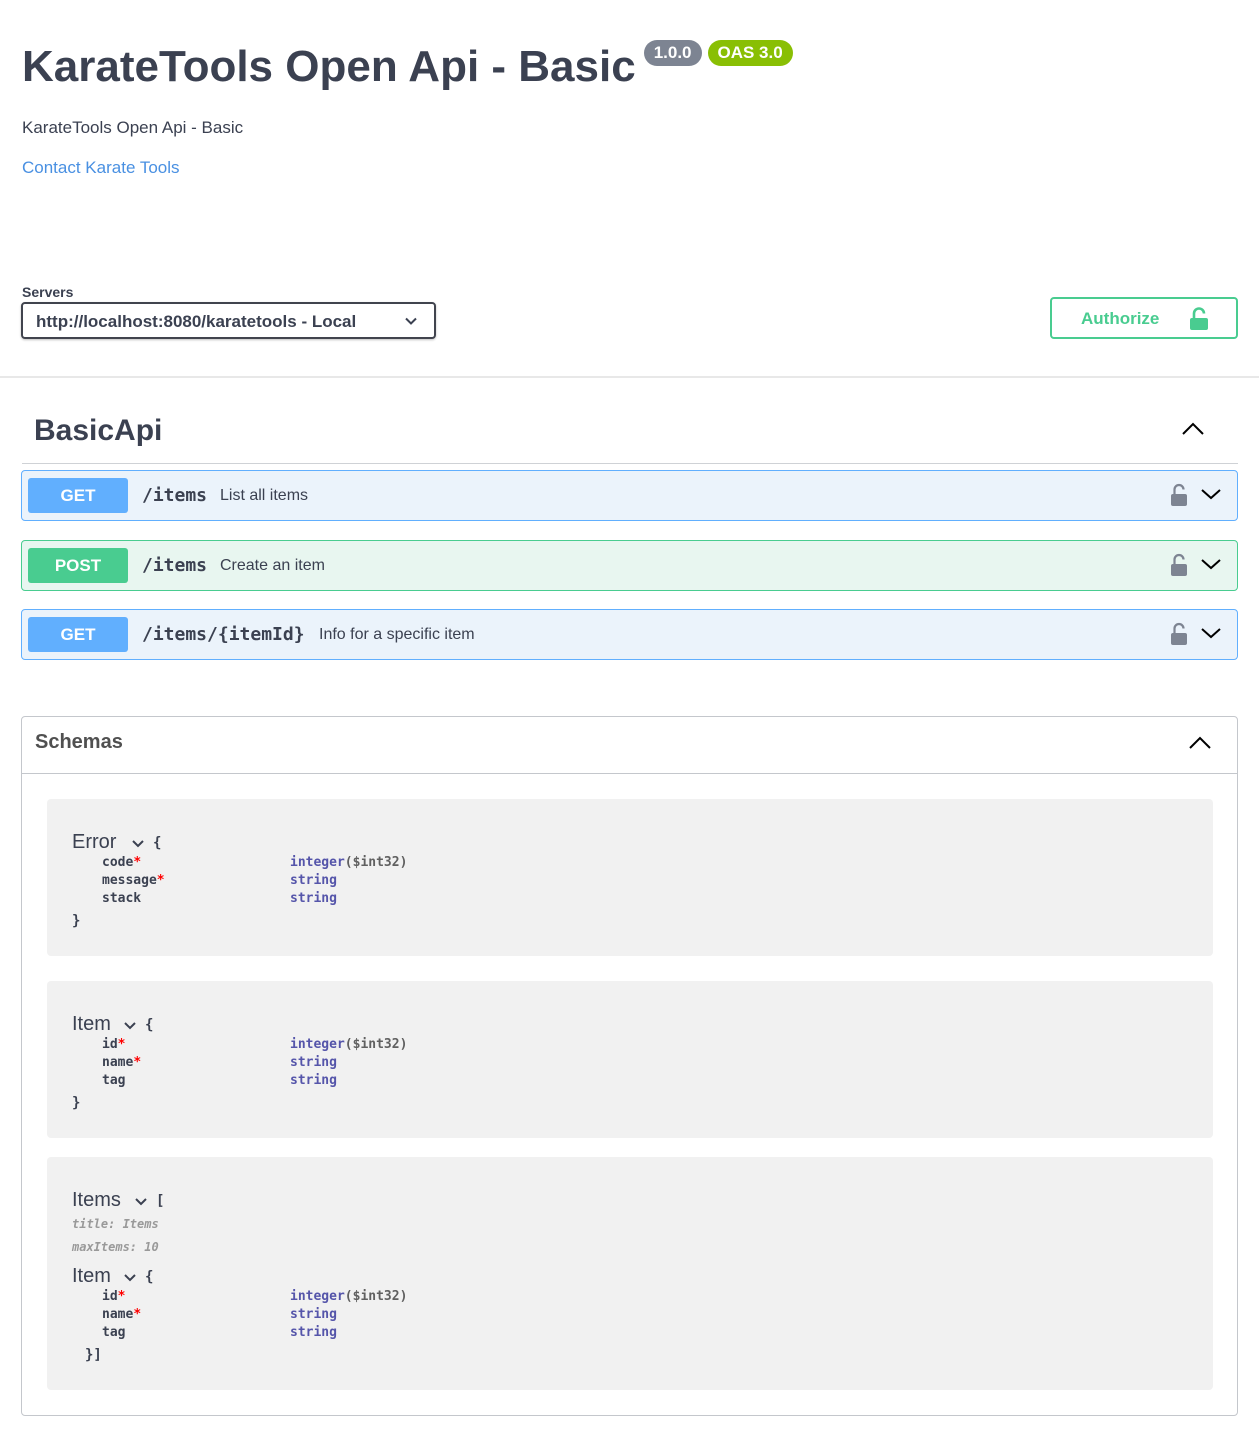 The width and height of the screenshot is (1259, 1438). Describe the element at coordinates (629, 745) in the screenshot. I see `schemas-header: Schemas` at that location.